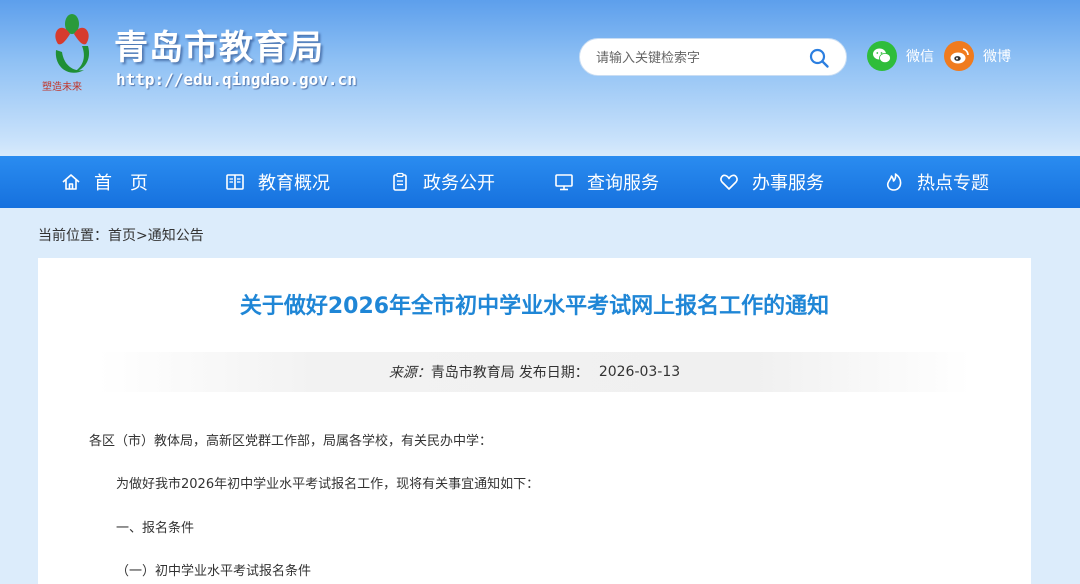  Describe the element at coordinates (894, 182) in the screenshot. I see `flame-icon` at that location.